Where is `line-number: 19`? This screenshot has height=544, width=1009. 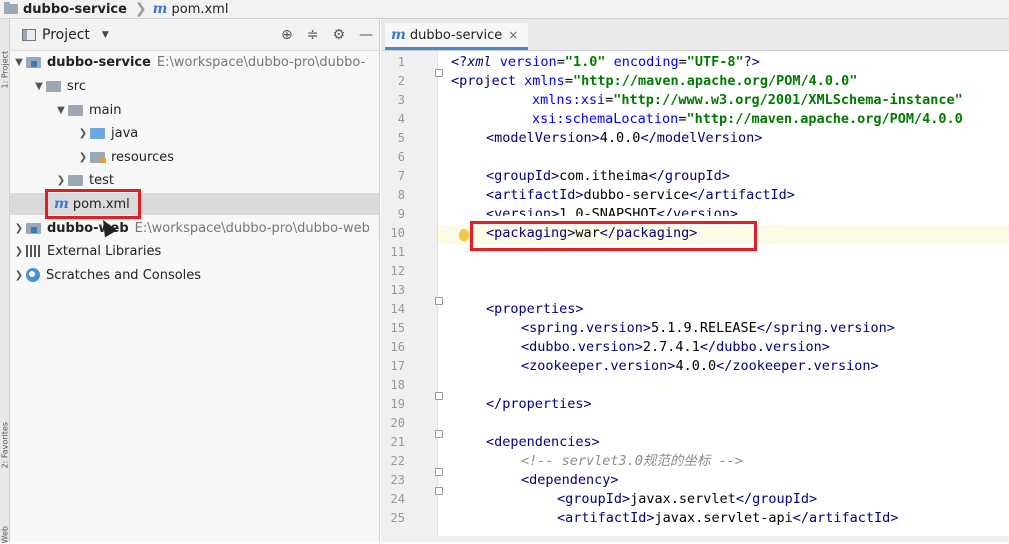
line-number: 19 is located at coordinates (397, 404).